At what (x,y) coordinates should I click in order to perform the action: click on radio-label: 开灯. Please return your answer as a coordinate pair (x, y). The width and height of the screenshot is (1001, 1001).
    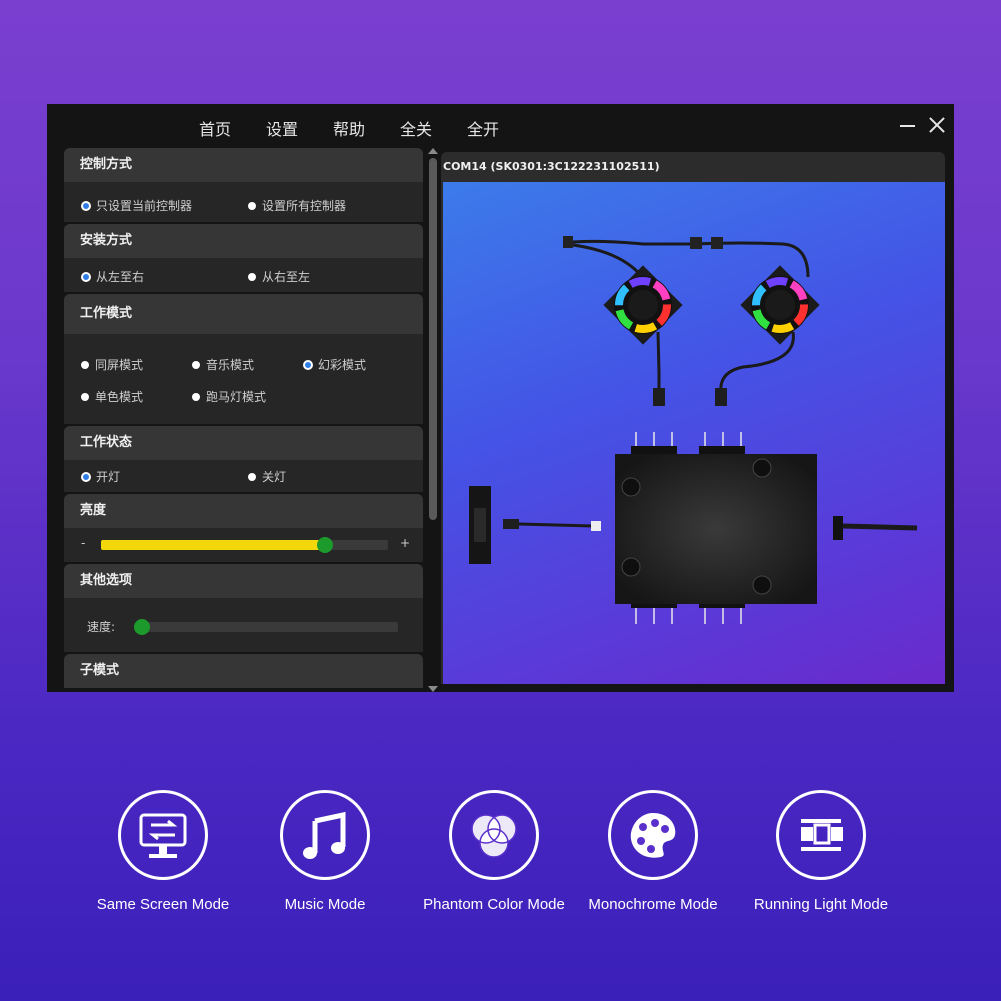
    Looking at the image, I should click on (108, 477).